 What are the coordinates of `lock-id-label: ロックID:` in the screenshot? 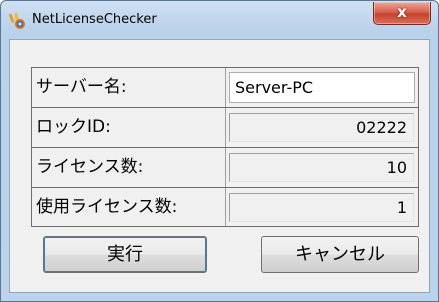 It's located at (73, 127).